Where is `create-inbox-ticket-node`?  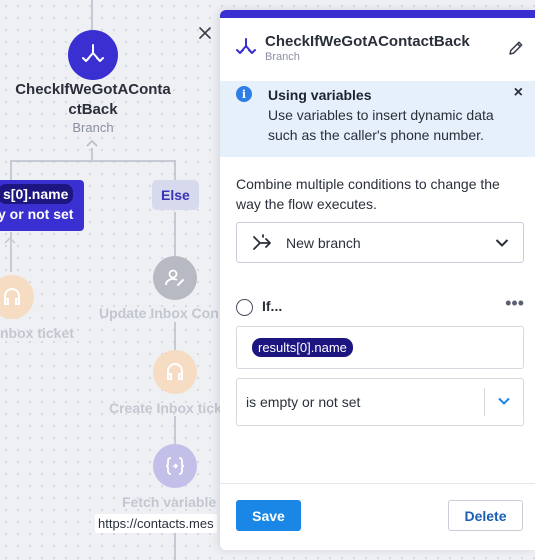 create-inbox-ticket-node is located at coordinates (175, 372).